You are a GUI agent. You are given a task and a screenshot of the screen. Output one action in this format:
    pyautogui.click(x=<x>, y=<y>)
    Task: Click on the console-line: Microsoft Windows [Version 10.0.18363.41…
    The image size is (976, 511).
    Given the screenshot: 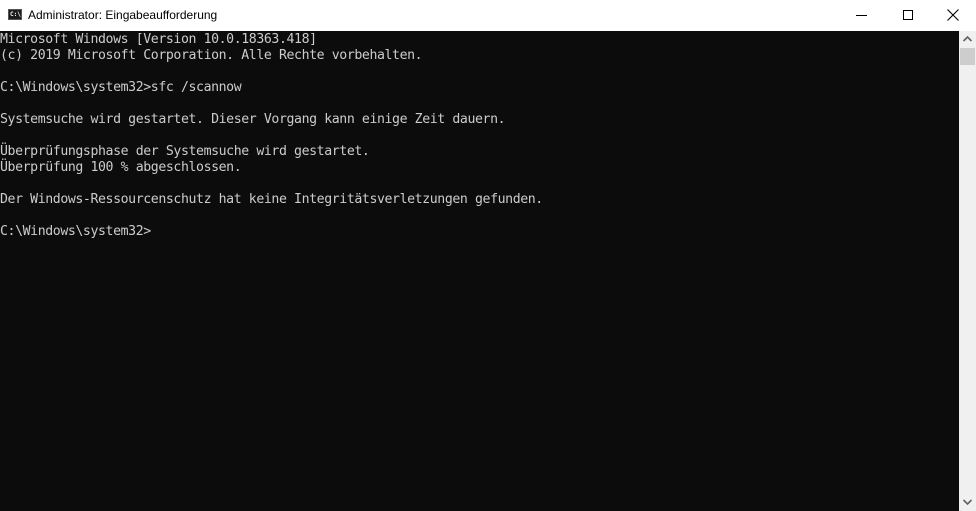 What is the action you would take?
    pyautogui.click(x=158, y=39)
    